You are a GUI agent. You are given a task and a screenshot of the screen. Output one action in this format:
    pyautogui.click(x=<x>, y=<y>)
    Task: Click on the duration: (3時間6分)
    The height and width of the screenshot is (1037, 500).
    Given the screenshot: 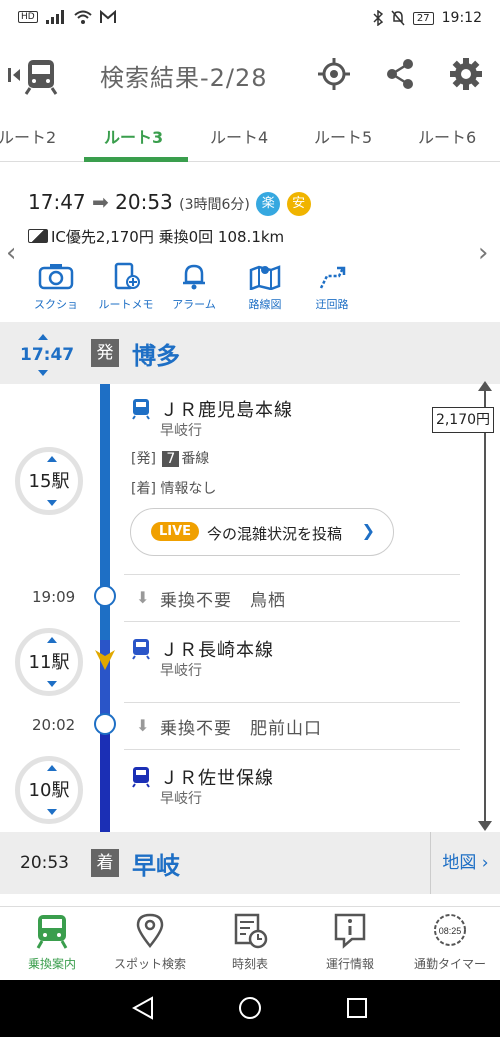 What is the action you would take?
    pyautogui.click(x=214, y=205)
    